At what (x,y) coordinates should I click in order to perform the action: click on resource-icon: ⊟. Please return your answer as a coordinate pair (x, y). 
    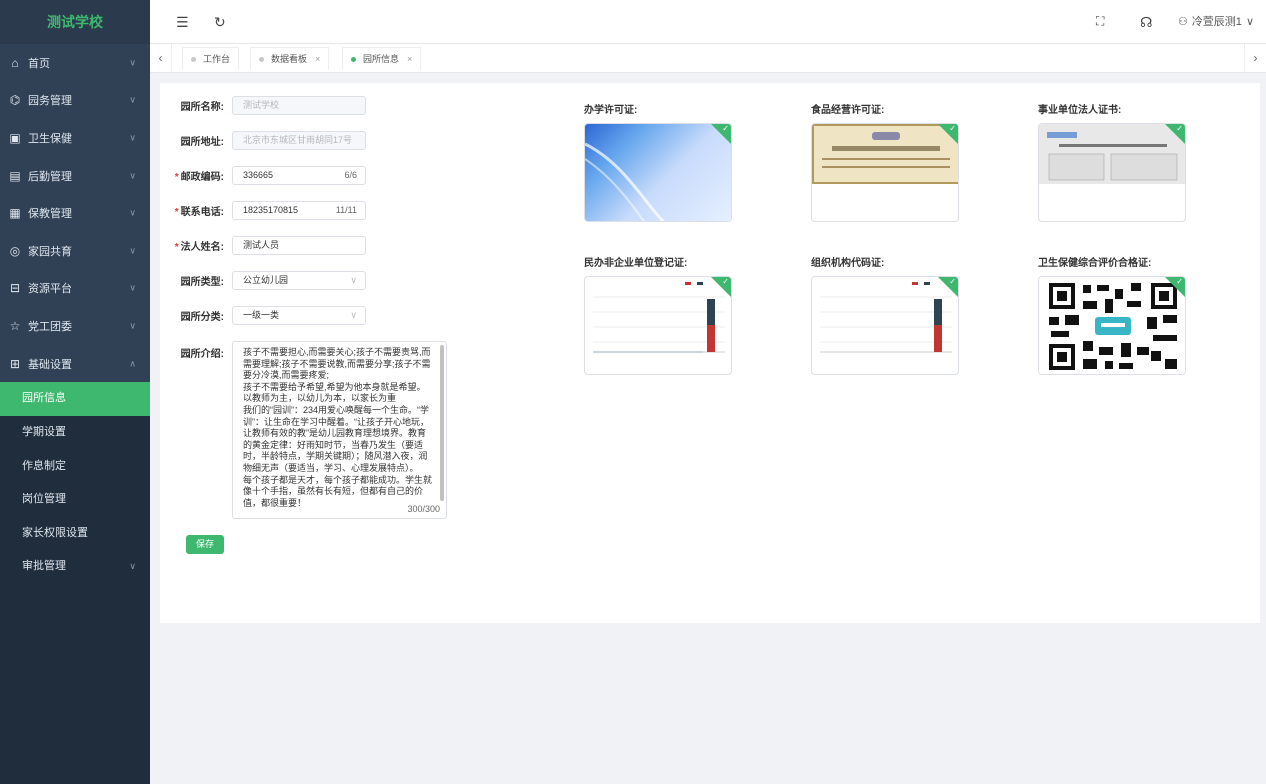
    Looking at the image, I should click on (15, 288).